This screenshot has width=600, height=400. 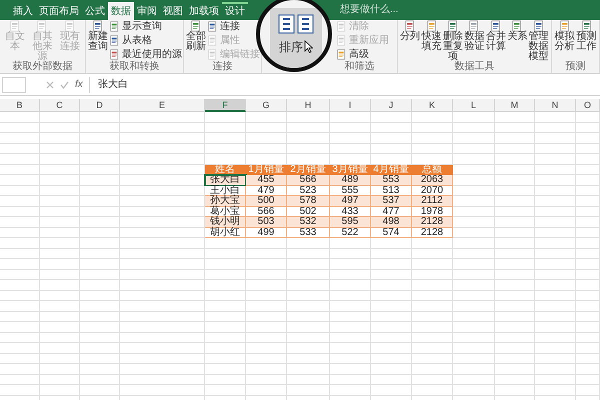 I want to click on ribbon-button: 模拟分析, so click(x=564, y=41).